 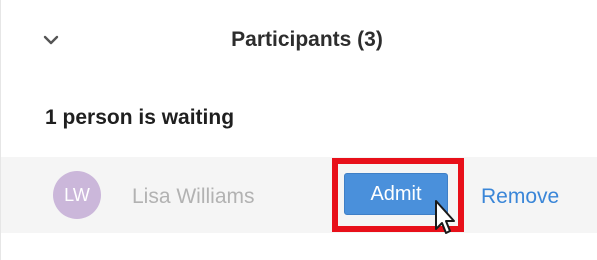 What do you see at coordinates (307, 39) in the screenshot?
I see `panel-title: Participants (3)` at bounding box center [307, 39].